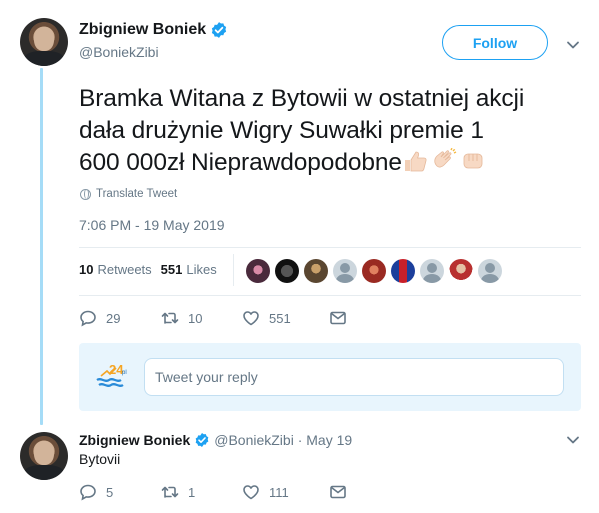 This screenshot has width=599, height=513. I want to click on reply-count: 5, so click(110, 492).